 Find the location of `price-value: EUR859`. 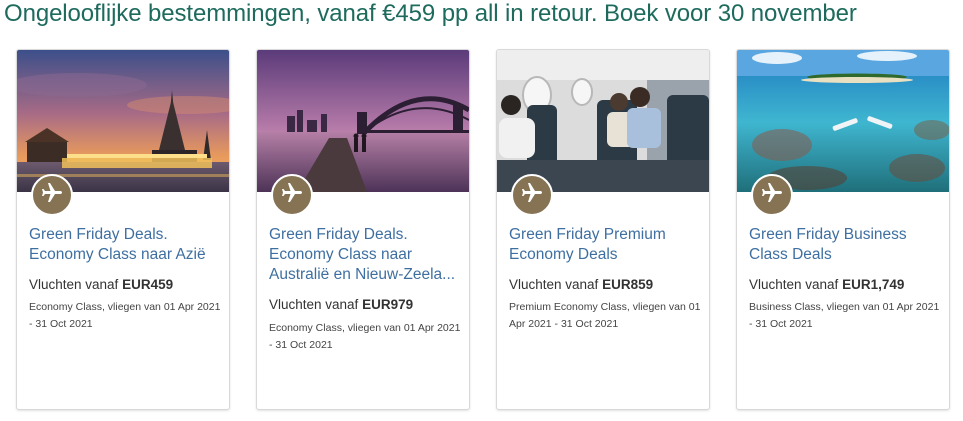

price-value: EUR859 is located at coordinates (628, 284).